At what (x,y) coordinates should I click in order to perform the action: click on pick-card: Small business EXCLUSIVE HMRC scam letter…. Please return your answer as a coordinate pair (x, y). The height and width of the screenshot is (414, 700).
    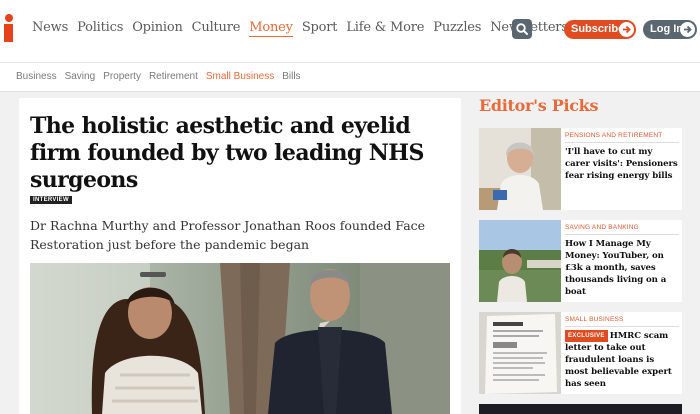
    Looking at the image, I should click on (580, 353).